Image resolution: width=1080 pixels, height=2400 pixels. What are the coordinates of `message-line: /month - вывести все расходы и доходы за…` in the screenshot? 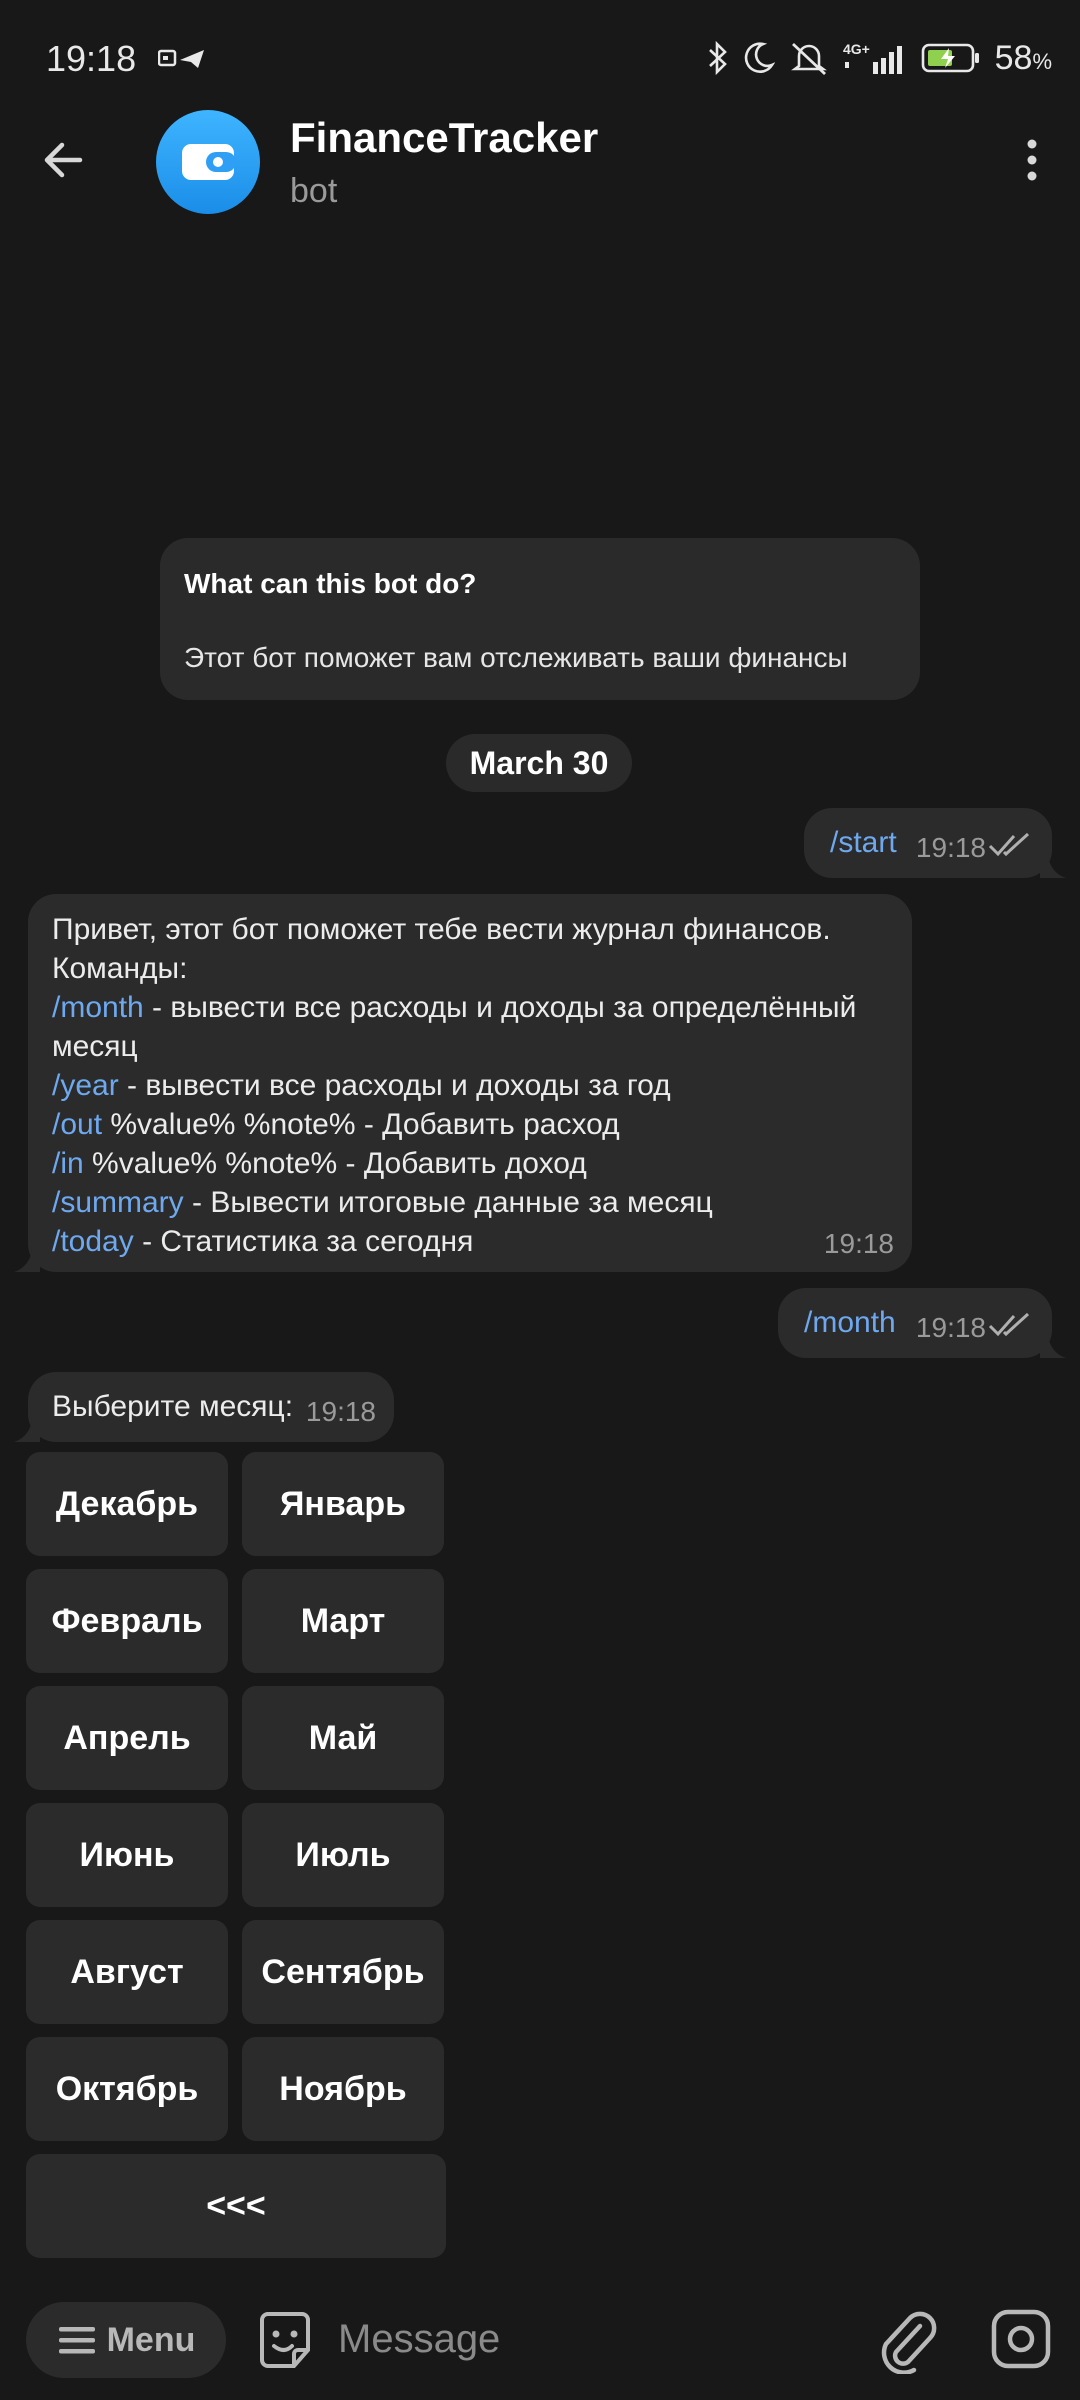 It's located at (454, 1007).